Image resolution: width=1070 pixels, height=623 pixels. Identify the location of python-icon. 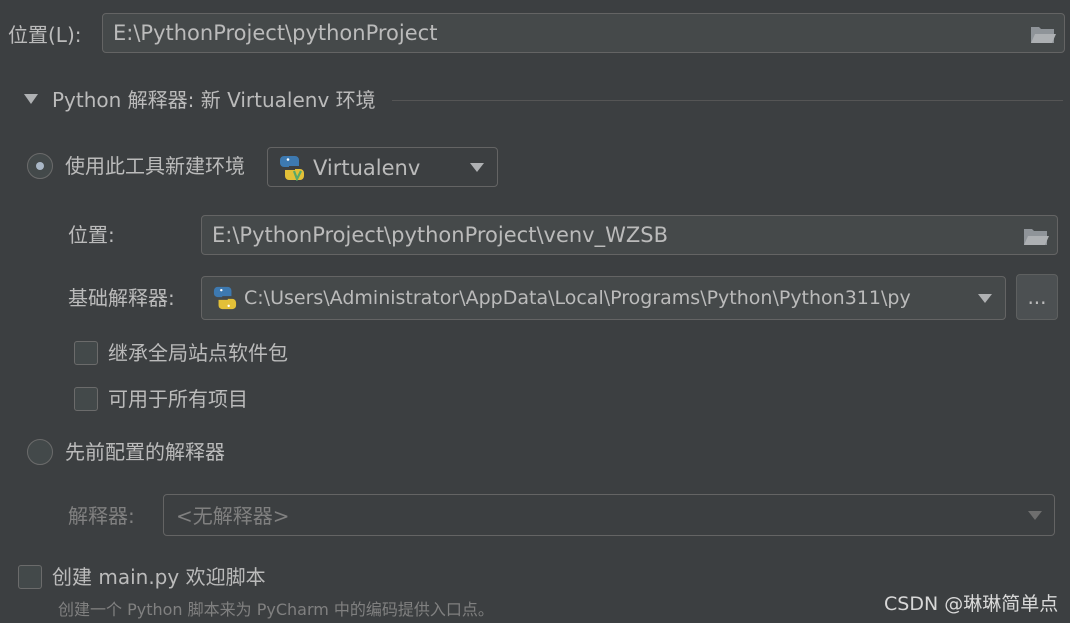
(225, 298).